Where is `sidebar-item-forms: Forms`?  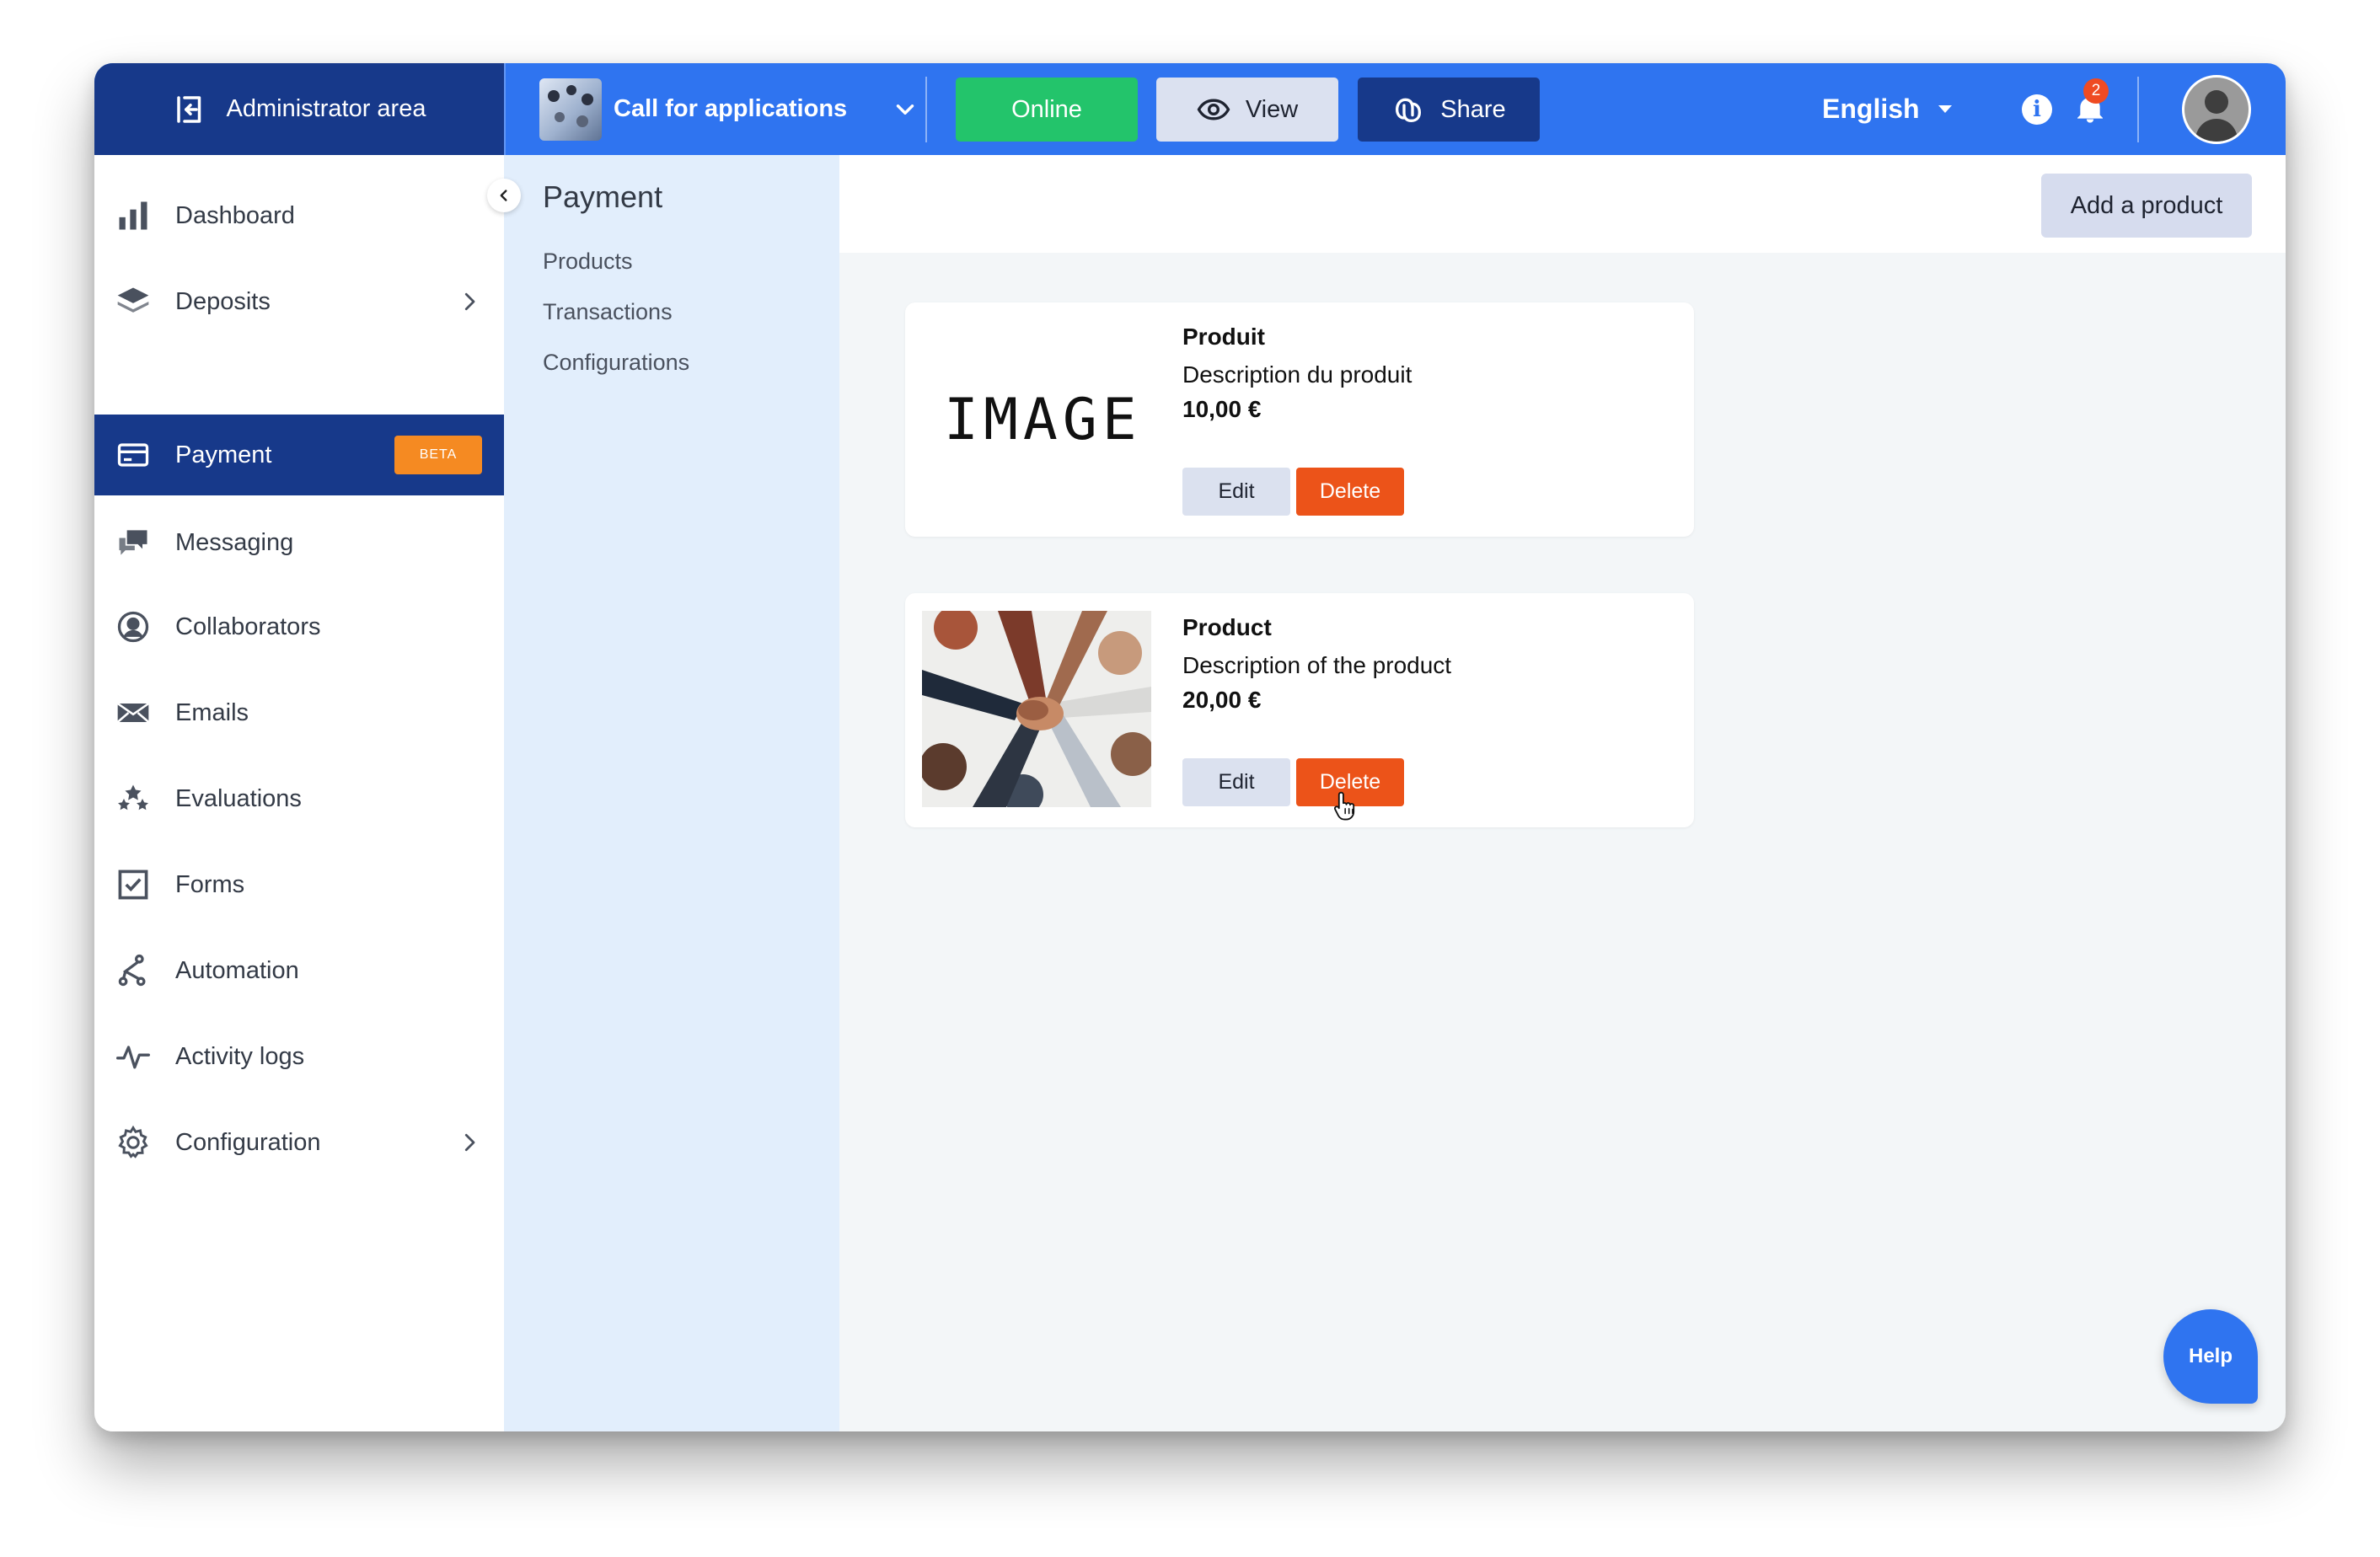 sidebar-item-forms: Forms is located at coordinates (299, 884).